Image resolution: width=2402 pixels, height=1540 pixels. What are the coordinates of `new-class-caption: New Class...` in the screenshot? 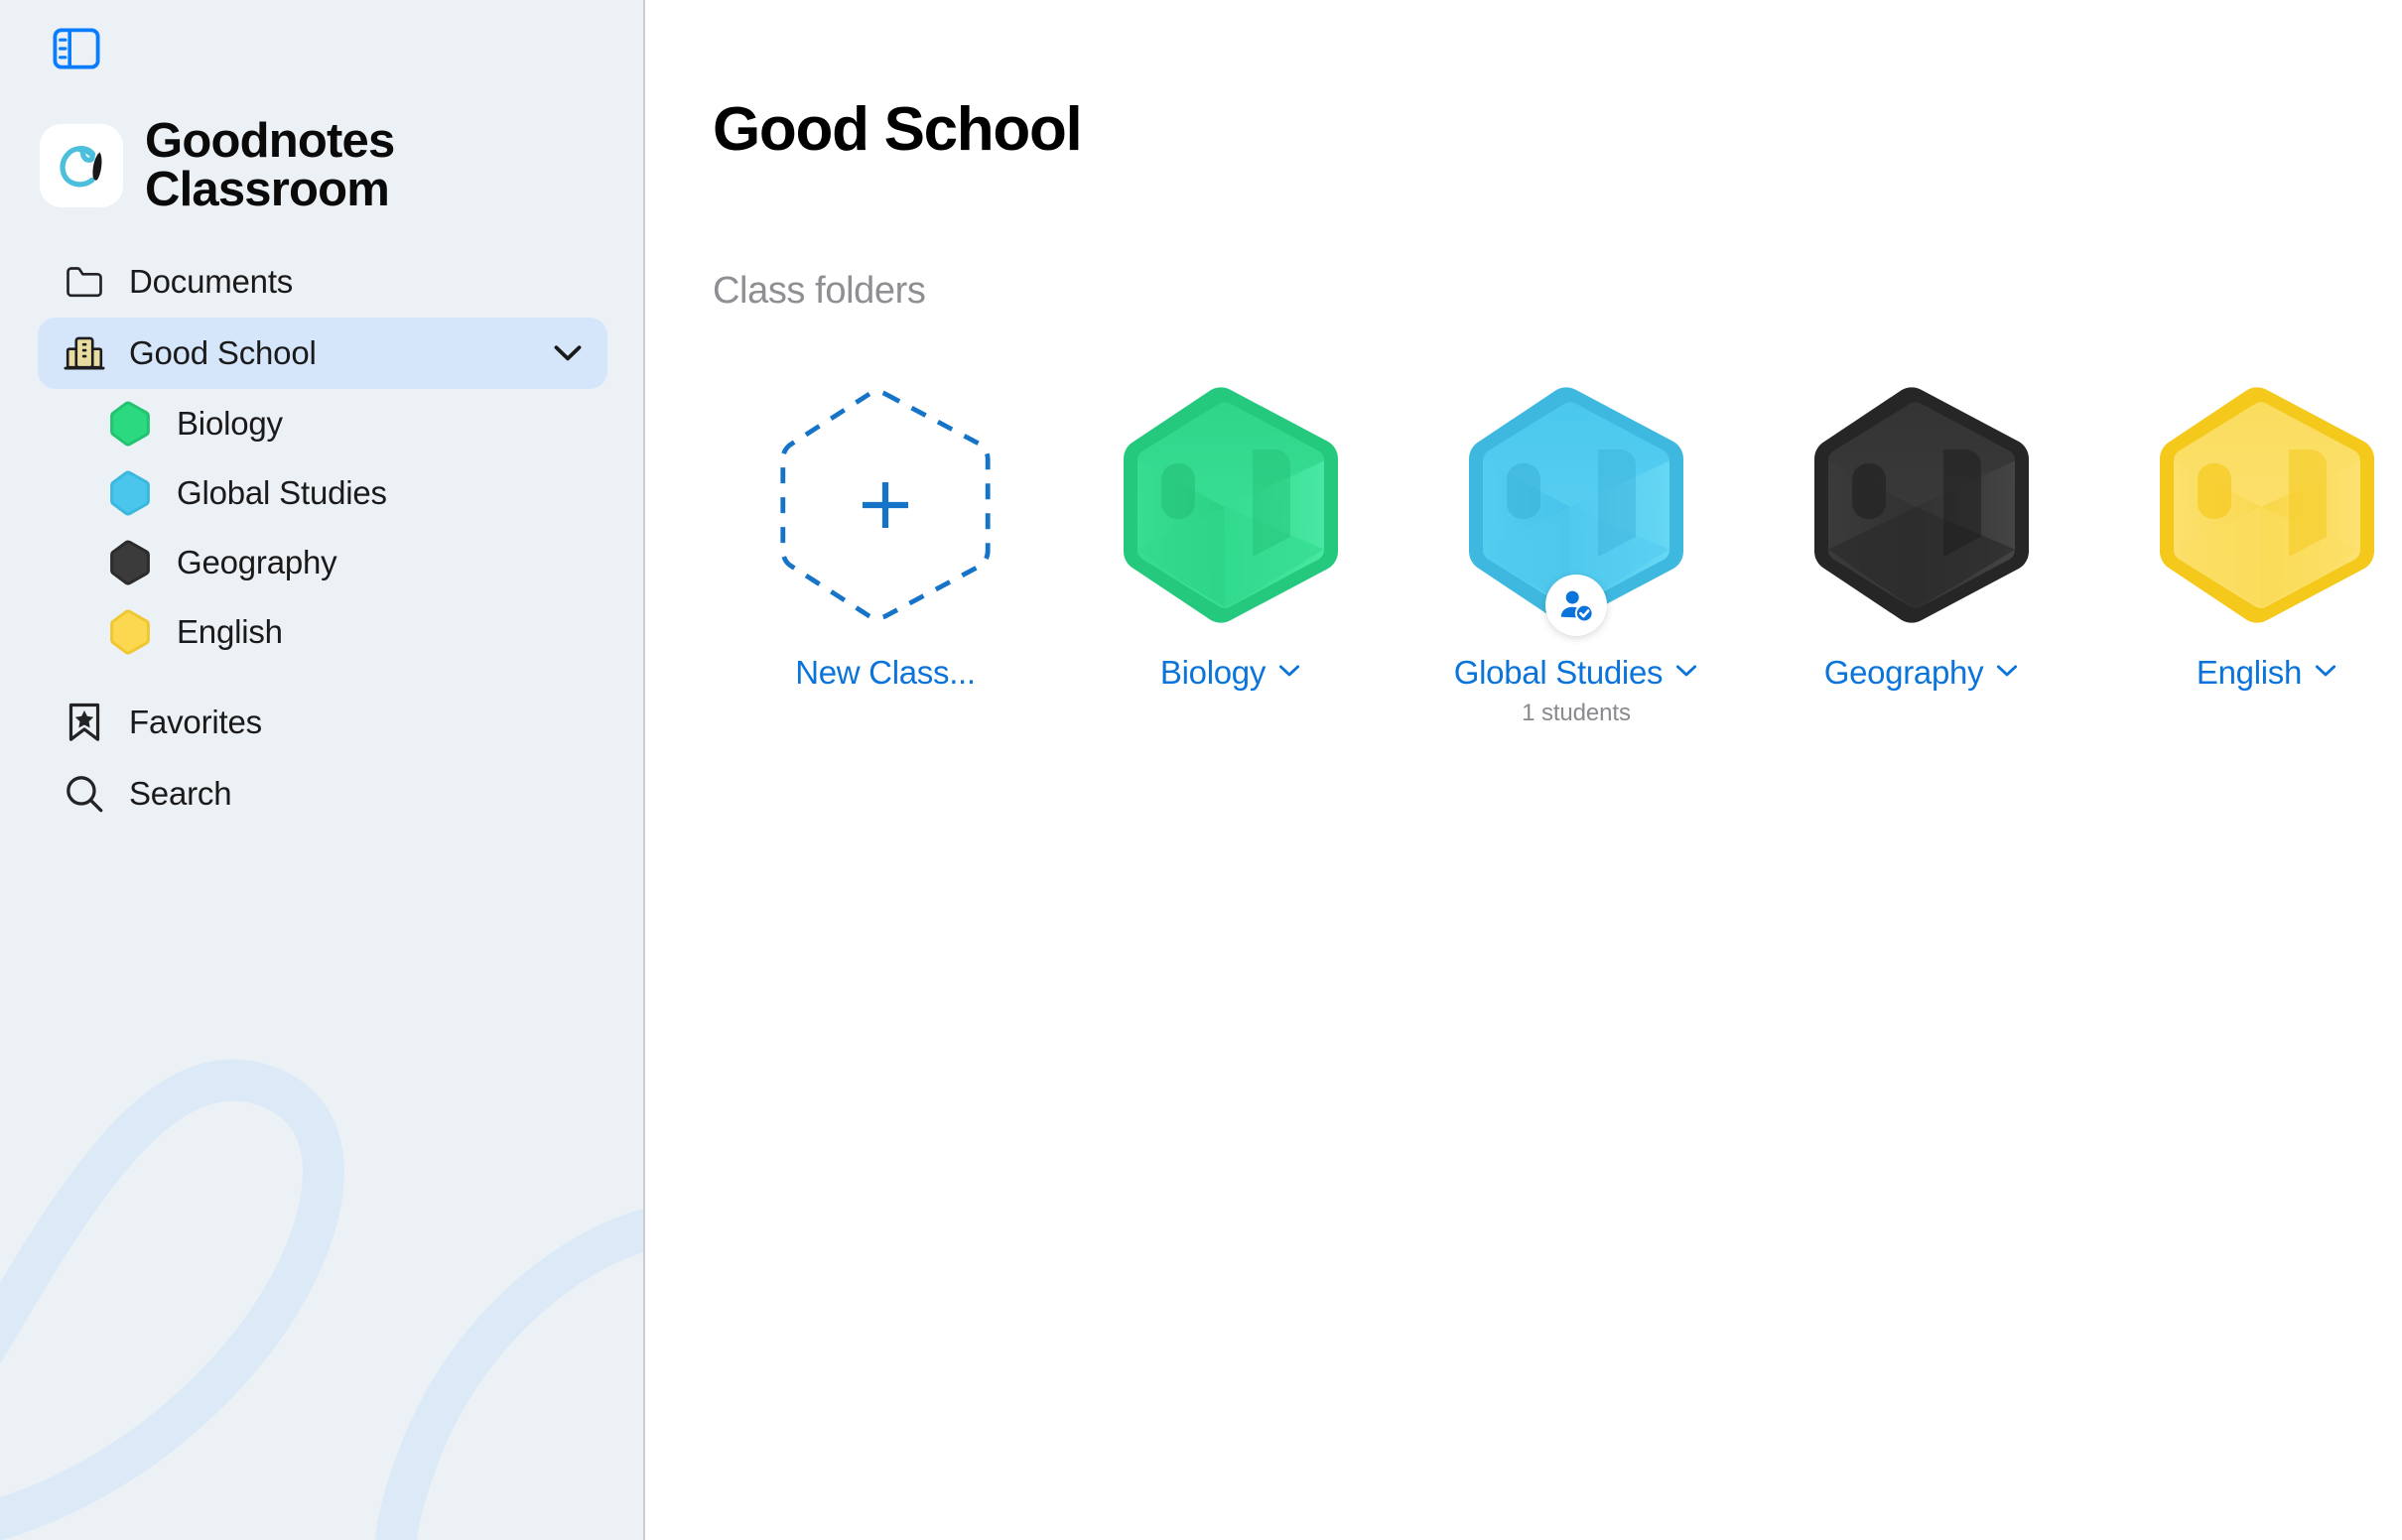 It's located at (885, 673).